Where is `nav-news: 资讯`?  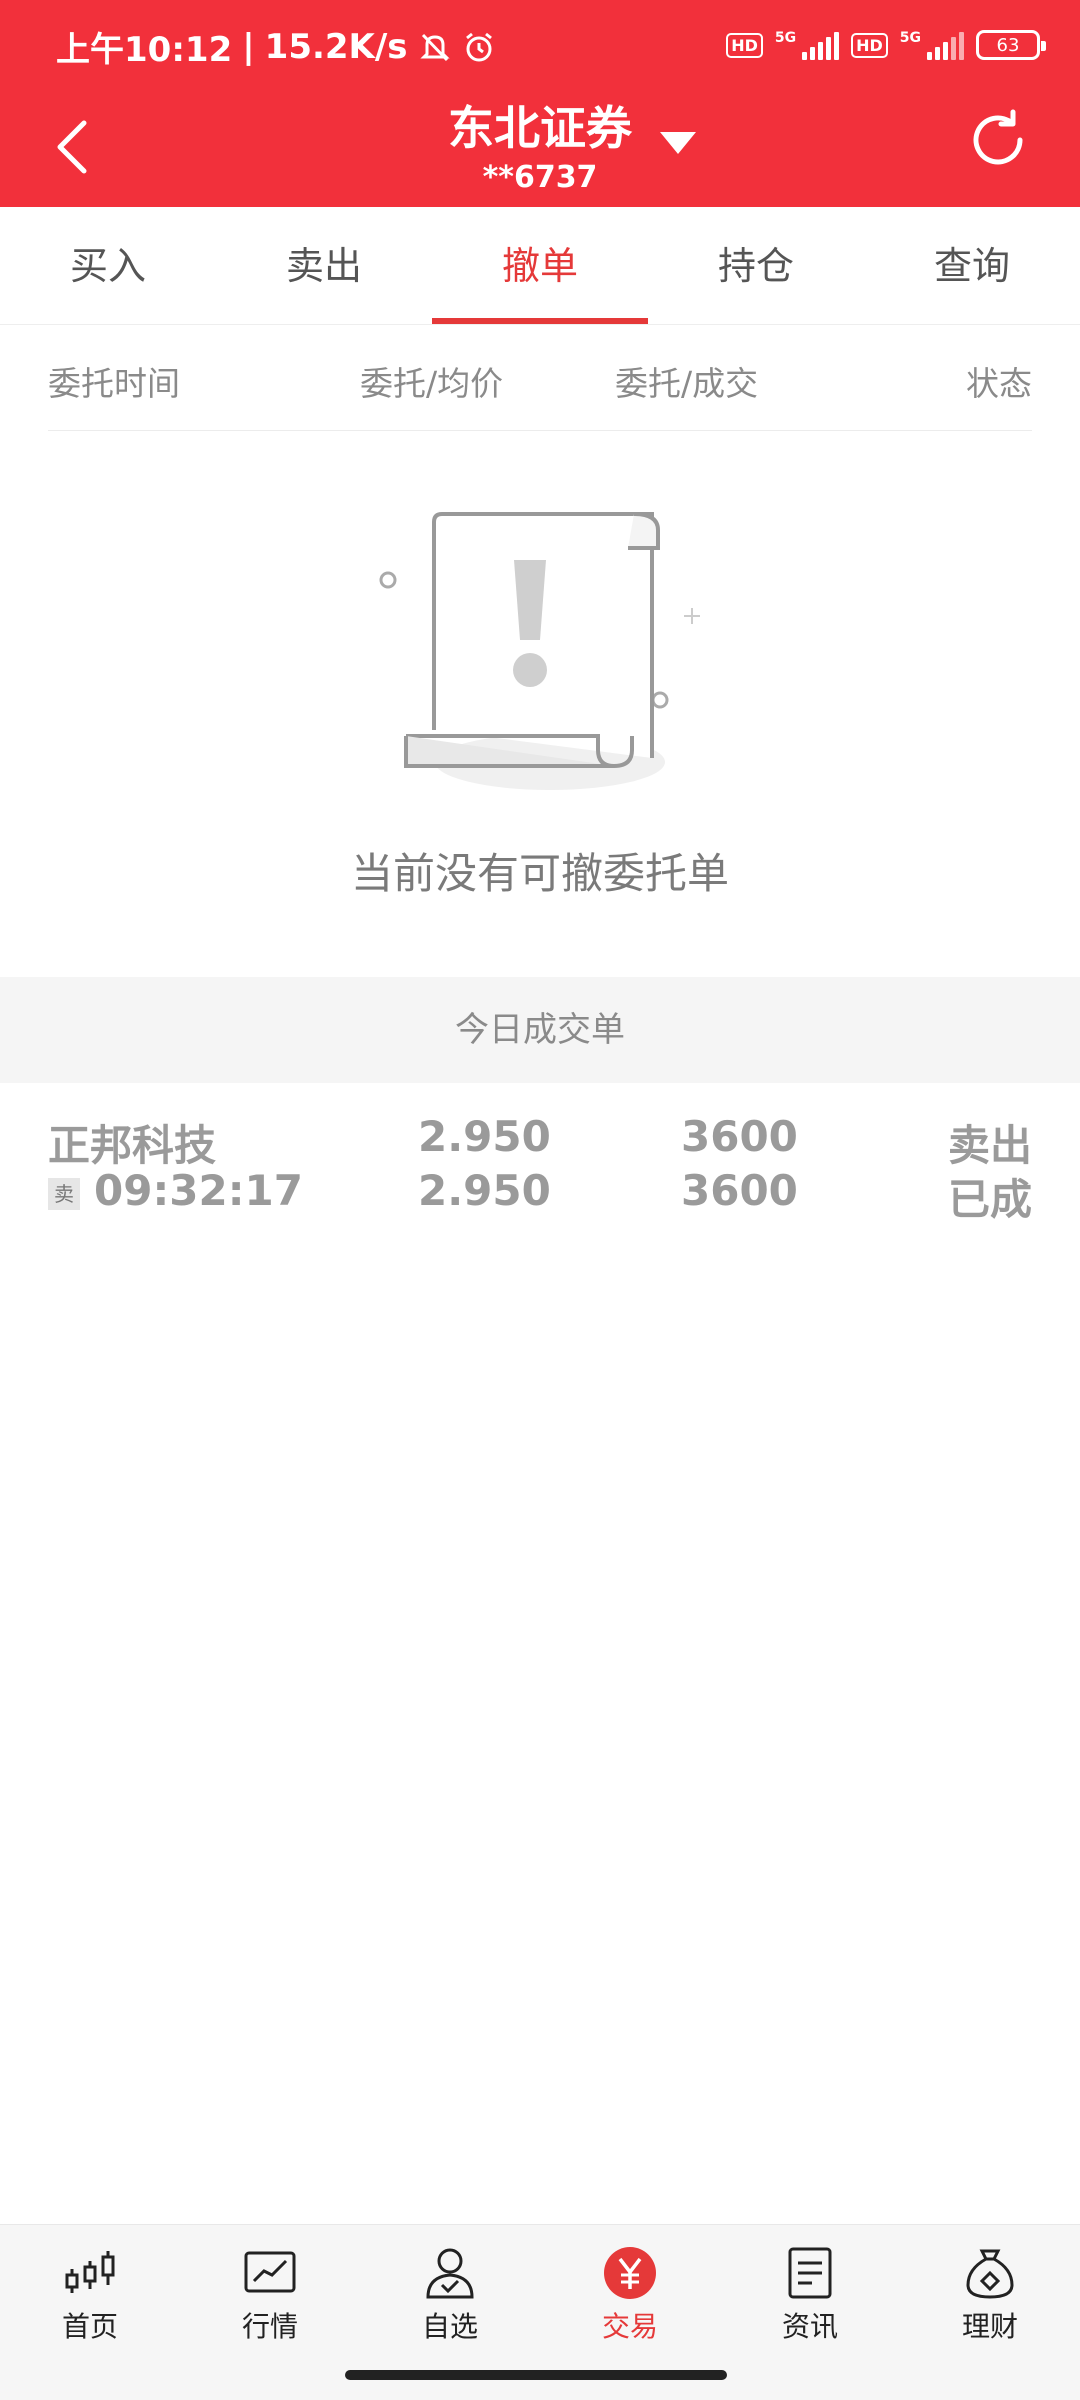 nav-news: 资讯 is located at coordinates (810, 2312).